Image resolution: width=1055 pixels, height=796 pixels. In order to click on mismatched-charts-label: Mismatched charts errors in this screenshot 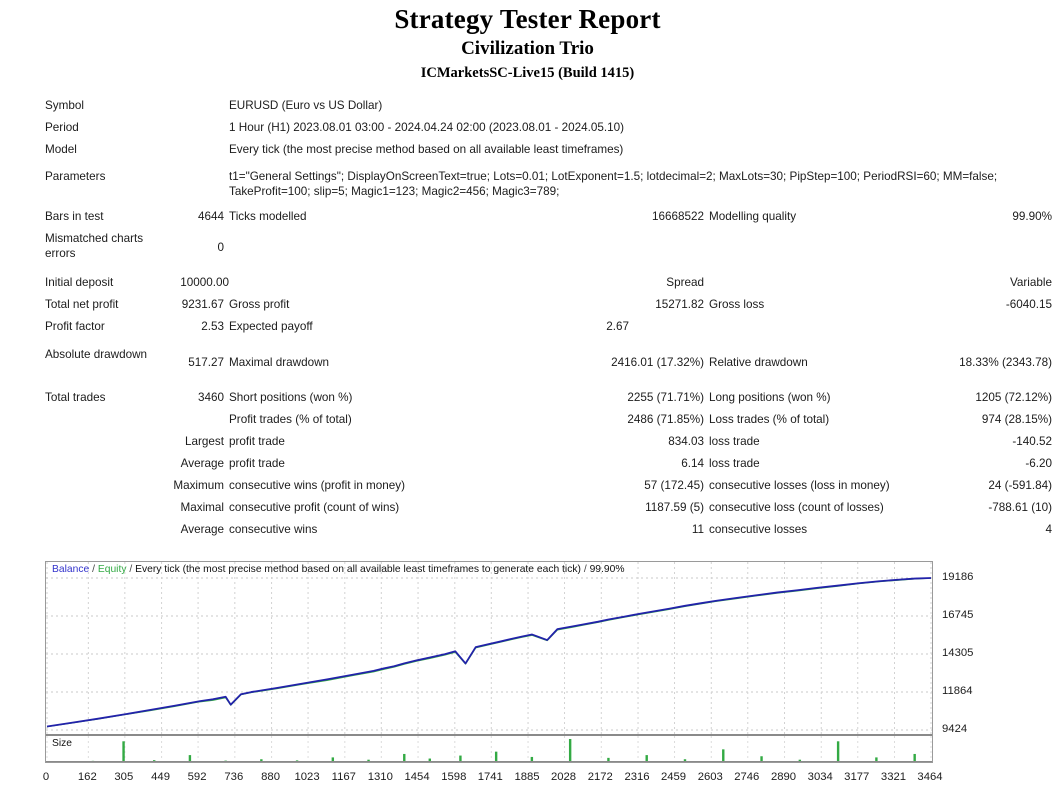, I will do `click(94, 245)`.